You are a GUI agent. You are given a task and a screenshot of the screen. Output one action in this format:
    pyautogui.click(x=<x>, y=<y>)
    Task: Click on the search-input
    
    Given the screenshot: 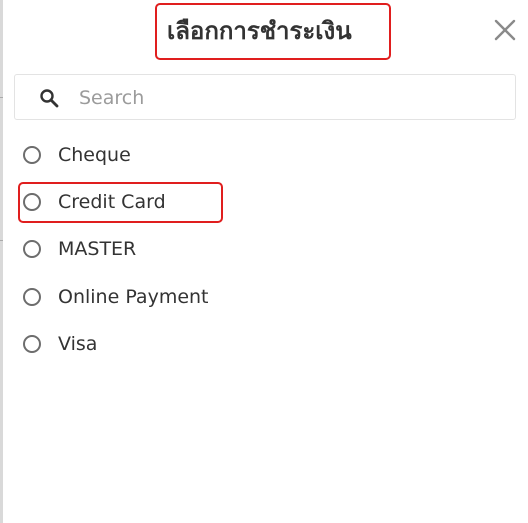 What is the action you would take?
    pyautogui.click(x=289, y=98)
    